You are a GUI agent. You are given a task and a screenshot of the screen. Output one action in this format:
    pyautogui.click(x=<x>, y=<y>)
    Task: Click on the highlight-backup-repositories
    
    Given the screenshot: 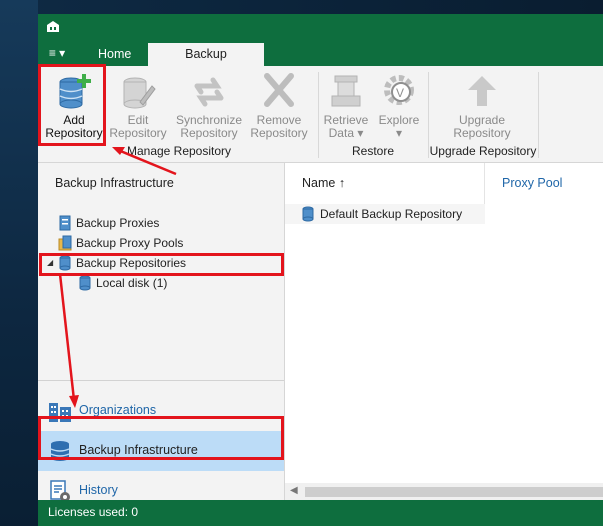 What is the action you would take?
    pyautogui.click(x=161, y=264)
    